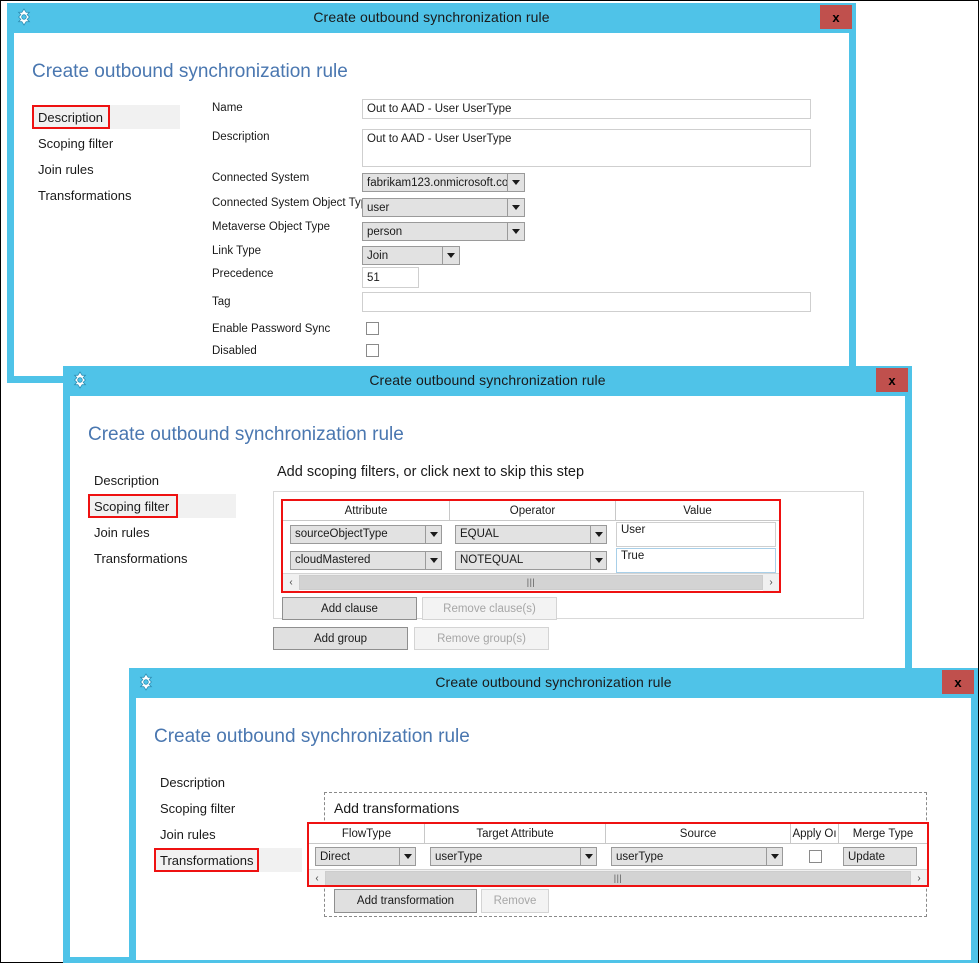  Describe the element at coordinates (892, 380) in the screenshot. I see `close-button-window2: x` at that location.